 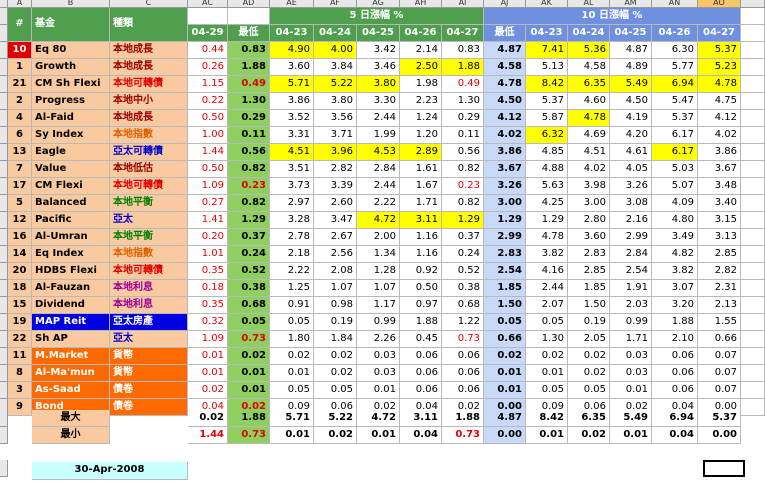 What do you see at coordinates (71, 418) in the screenshot?
I see `summary-label-max: 最大` at bounding box center [71, 418].